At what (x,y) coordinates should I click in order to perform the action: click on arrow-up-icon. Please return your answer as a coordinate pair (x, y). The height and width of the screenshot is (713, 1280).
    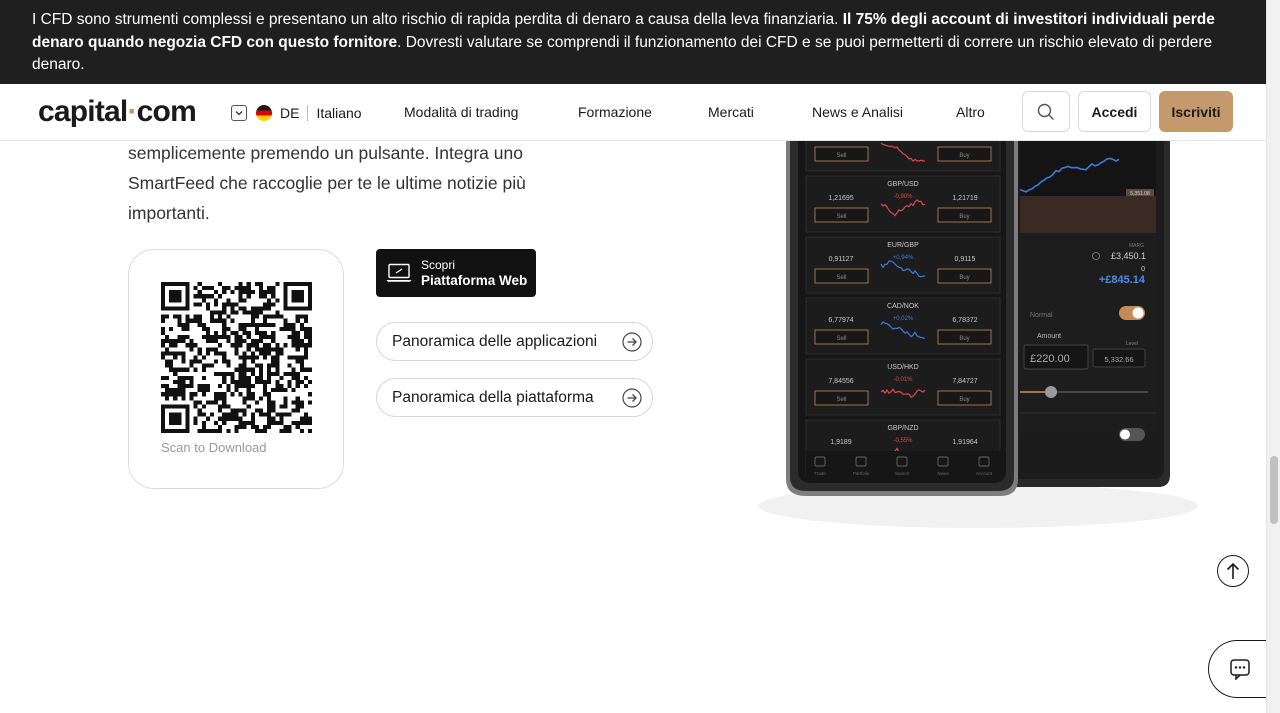
    Looking at the image, I should click on (1233, 570).